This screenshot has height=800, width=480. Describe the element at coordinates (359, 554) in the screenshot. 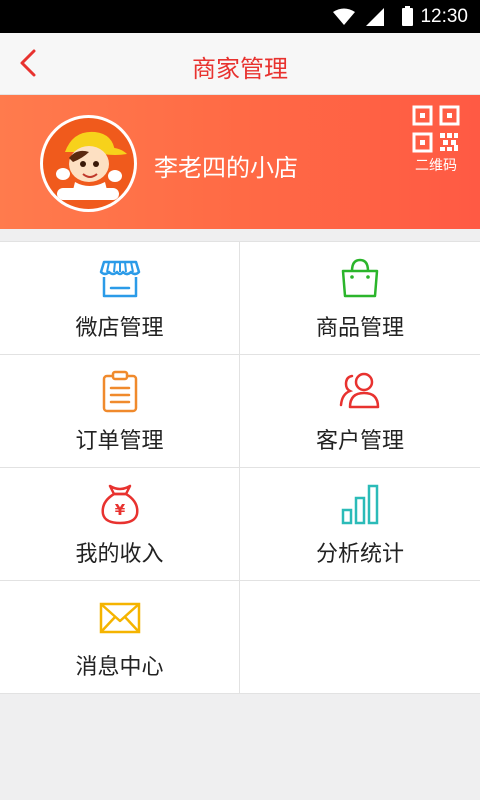

I see `menu-item-label: 分析统计` at that location.